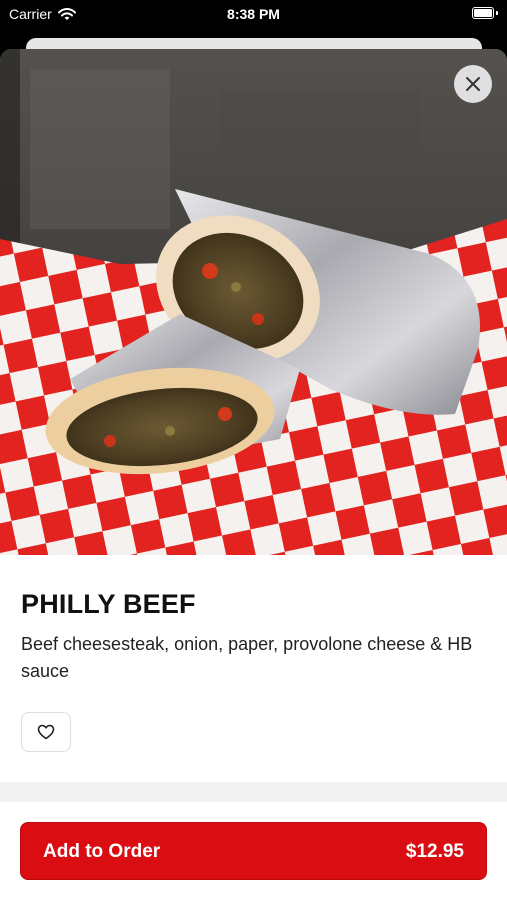  I want to click on status-bar: Carrier 8:38 PM, so click(253, 15).